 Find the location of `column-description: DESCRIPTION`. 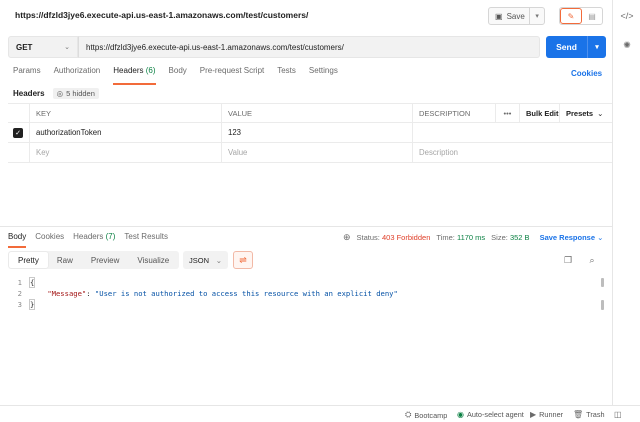

column-description: DESCRIPTION is located at coordinates (454, 113).